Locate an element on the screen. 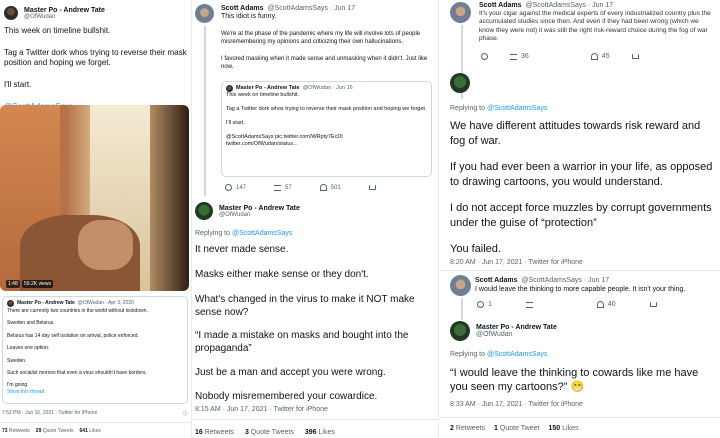 This screenshot has height=438, width=720. like-count: 150 Likes is located at coordinates (563, 428).